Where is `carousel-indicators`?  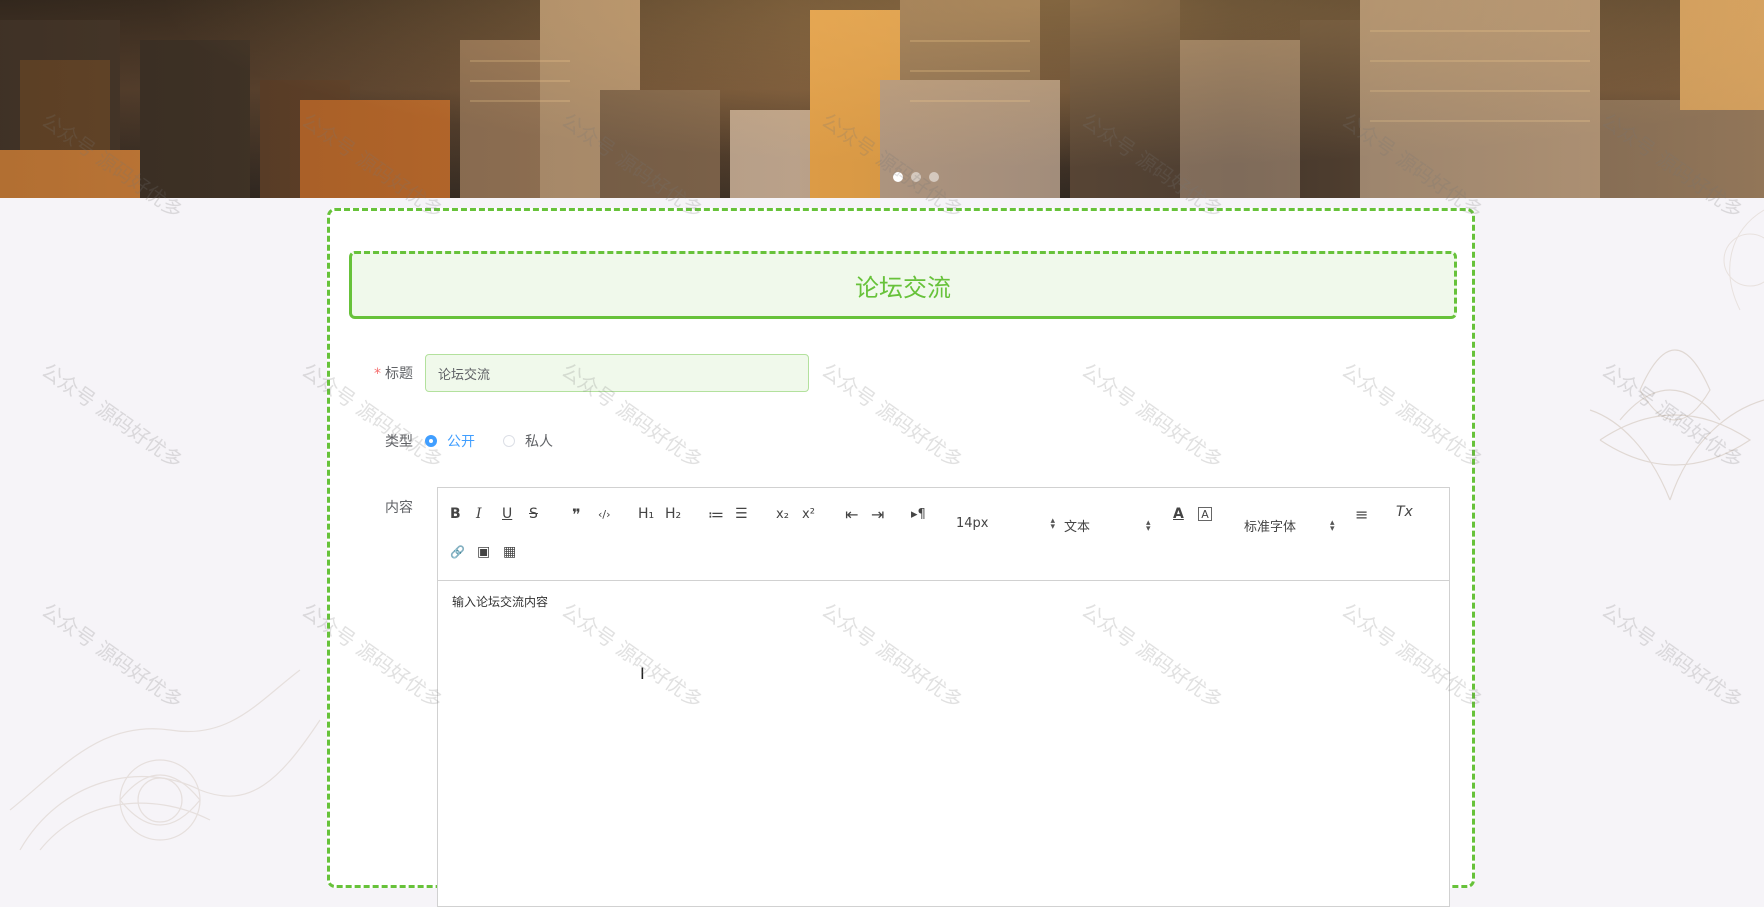 carousel-indicators is located at coordinates (916, 177).